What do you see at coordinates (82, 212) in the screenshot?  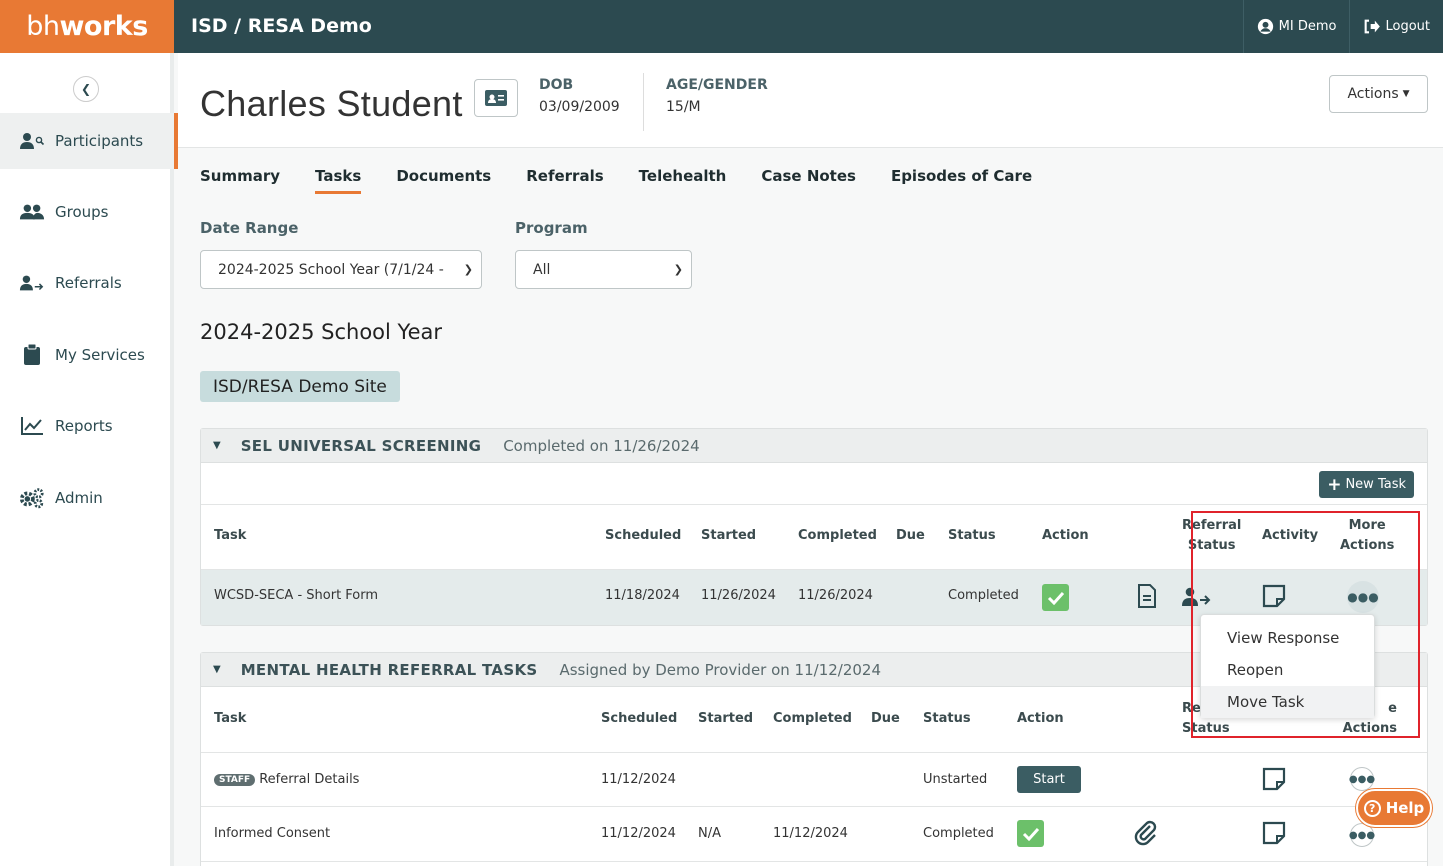 I see `sidebar-item-label: Groups` at bounding box center [82, 212].